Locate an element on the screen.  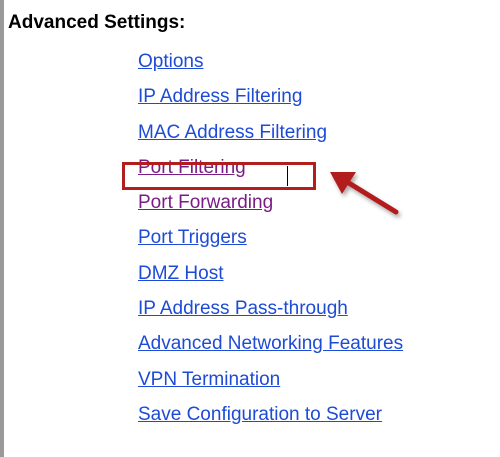
link-port-filtering: Port Filtering is located at coordinates (192, 167).